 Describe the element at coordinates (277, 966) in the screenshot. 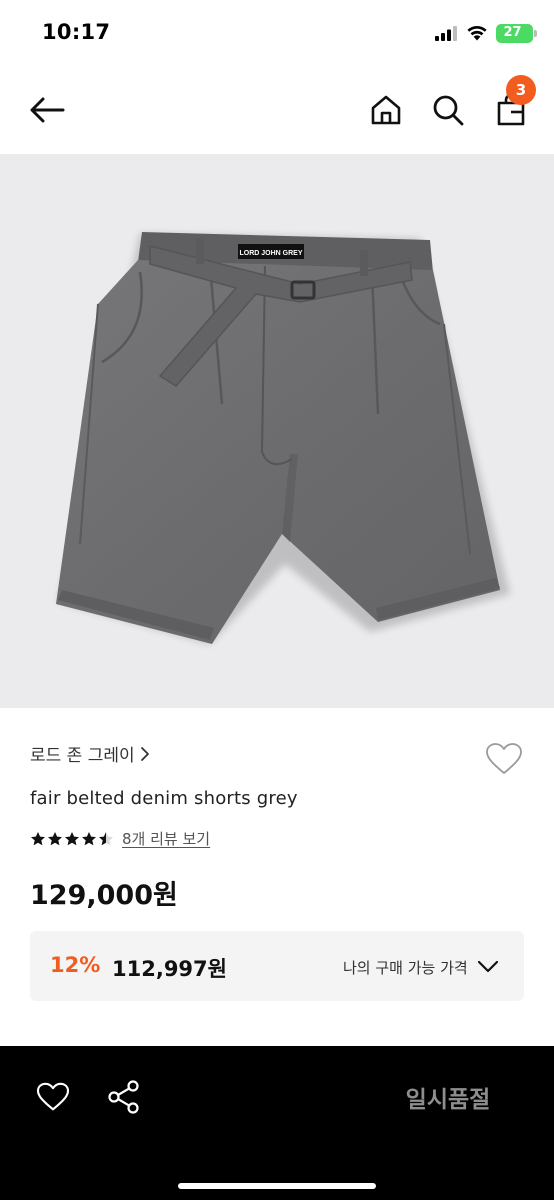

I see `discount-price-toggle: 12% 112,997원 나의 구매 가능 가격` at that location.